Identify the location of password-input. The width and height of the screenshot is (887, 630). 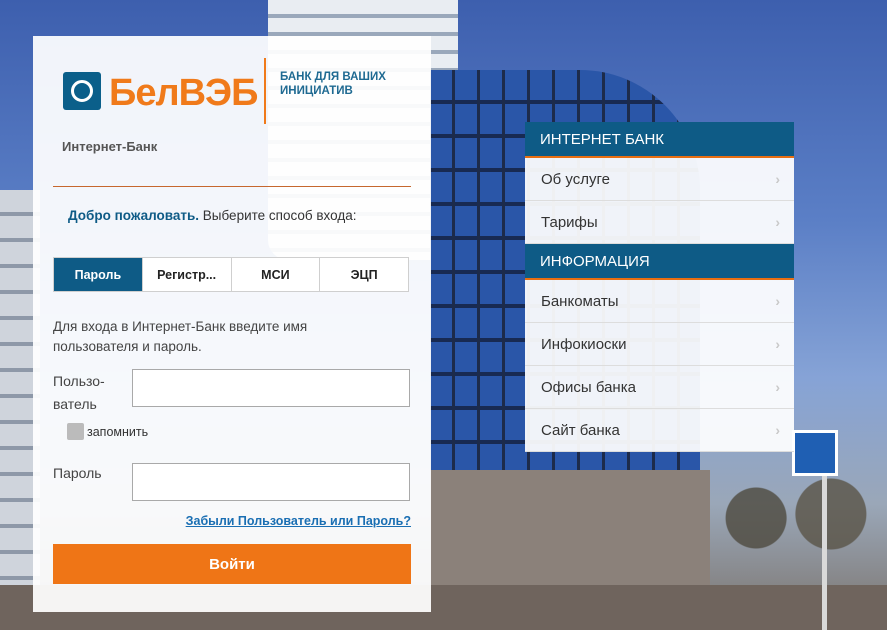
(271, 482).